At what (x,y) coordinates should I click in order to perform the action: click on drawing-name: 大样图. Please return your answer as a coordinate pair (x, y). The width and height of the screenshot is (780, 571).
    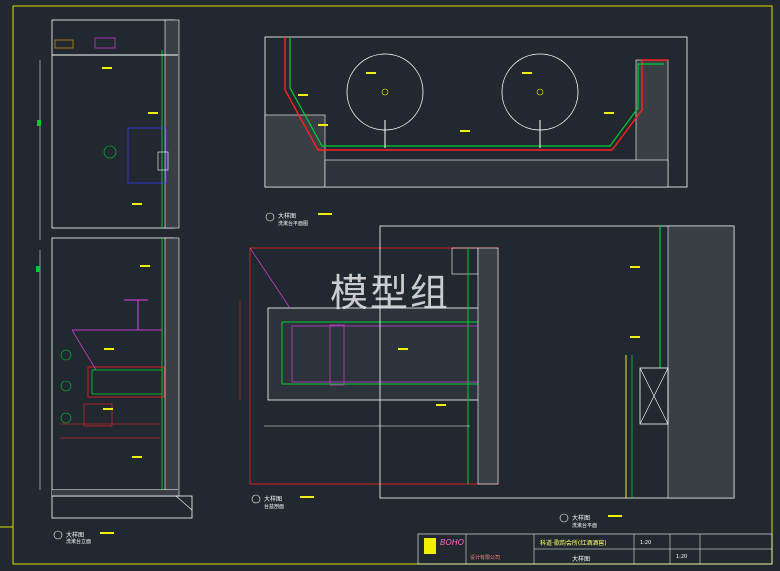
    Looking at the image, I should click on (581, 559).